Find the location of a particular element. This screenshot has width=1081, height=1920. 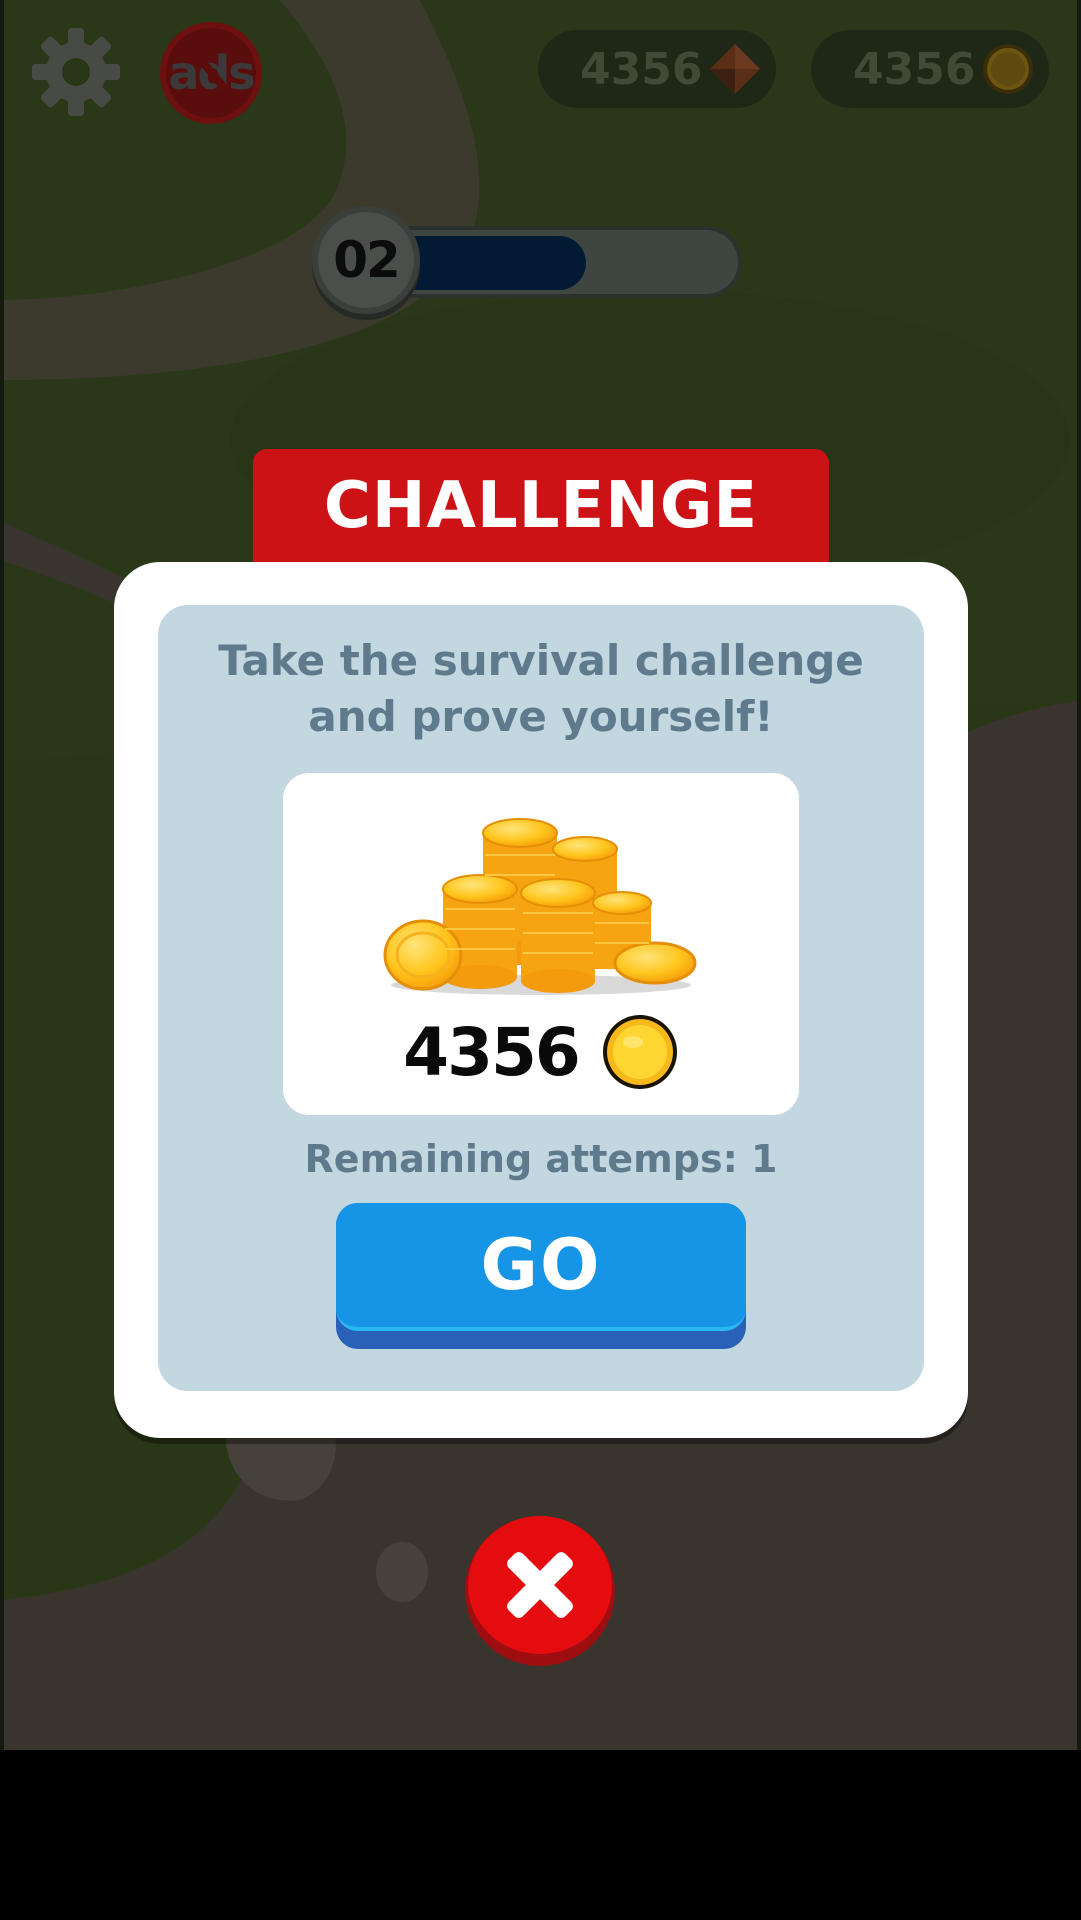

settings-button is located at coordinates (76, 72).